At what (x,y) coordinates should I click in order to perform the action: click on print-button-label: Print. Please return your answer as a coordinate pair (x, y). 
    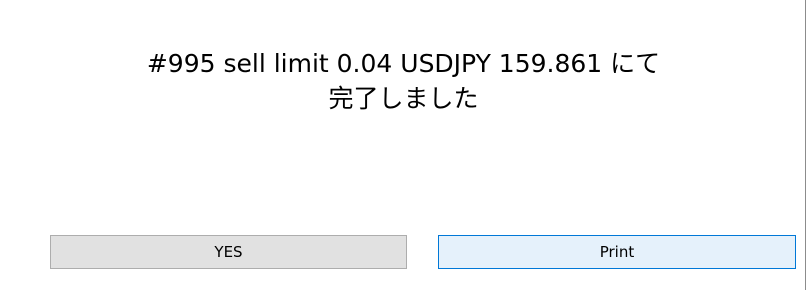
    Looking at the image, I should click on (617, 252).